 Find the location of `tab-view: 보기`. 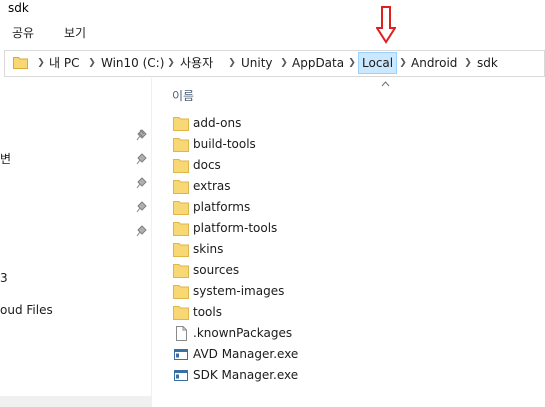

tab-view: 보기 is located at coordinates (75, 33).